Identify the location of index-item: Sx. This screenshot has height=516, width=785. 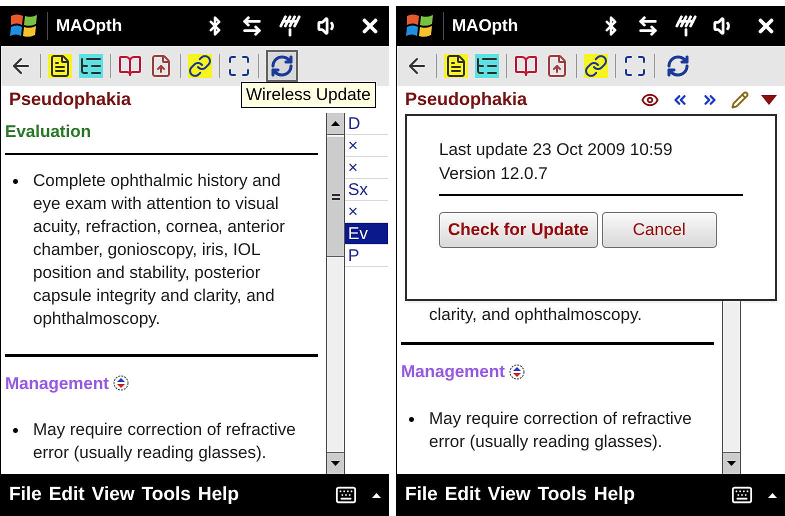
(366, 190).